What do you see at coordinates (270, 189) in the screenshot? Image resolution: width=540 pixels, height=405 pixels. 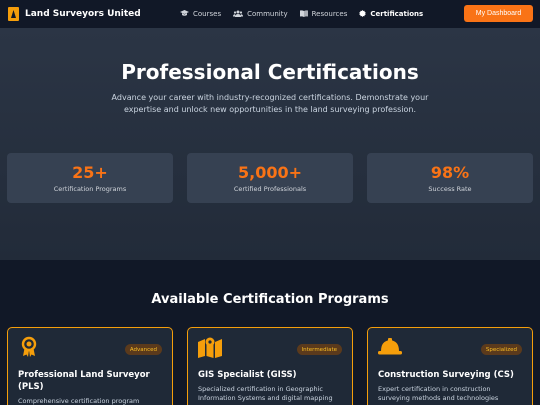 I see `stat-label: Certified Professionals` at bounding box center [270, 189].